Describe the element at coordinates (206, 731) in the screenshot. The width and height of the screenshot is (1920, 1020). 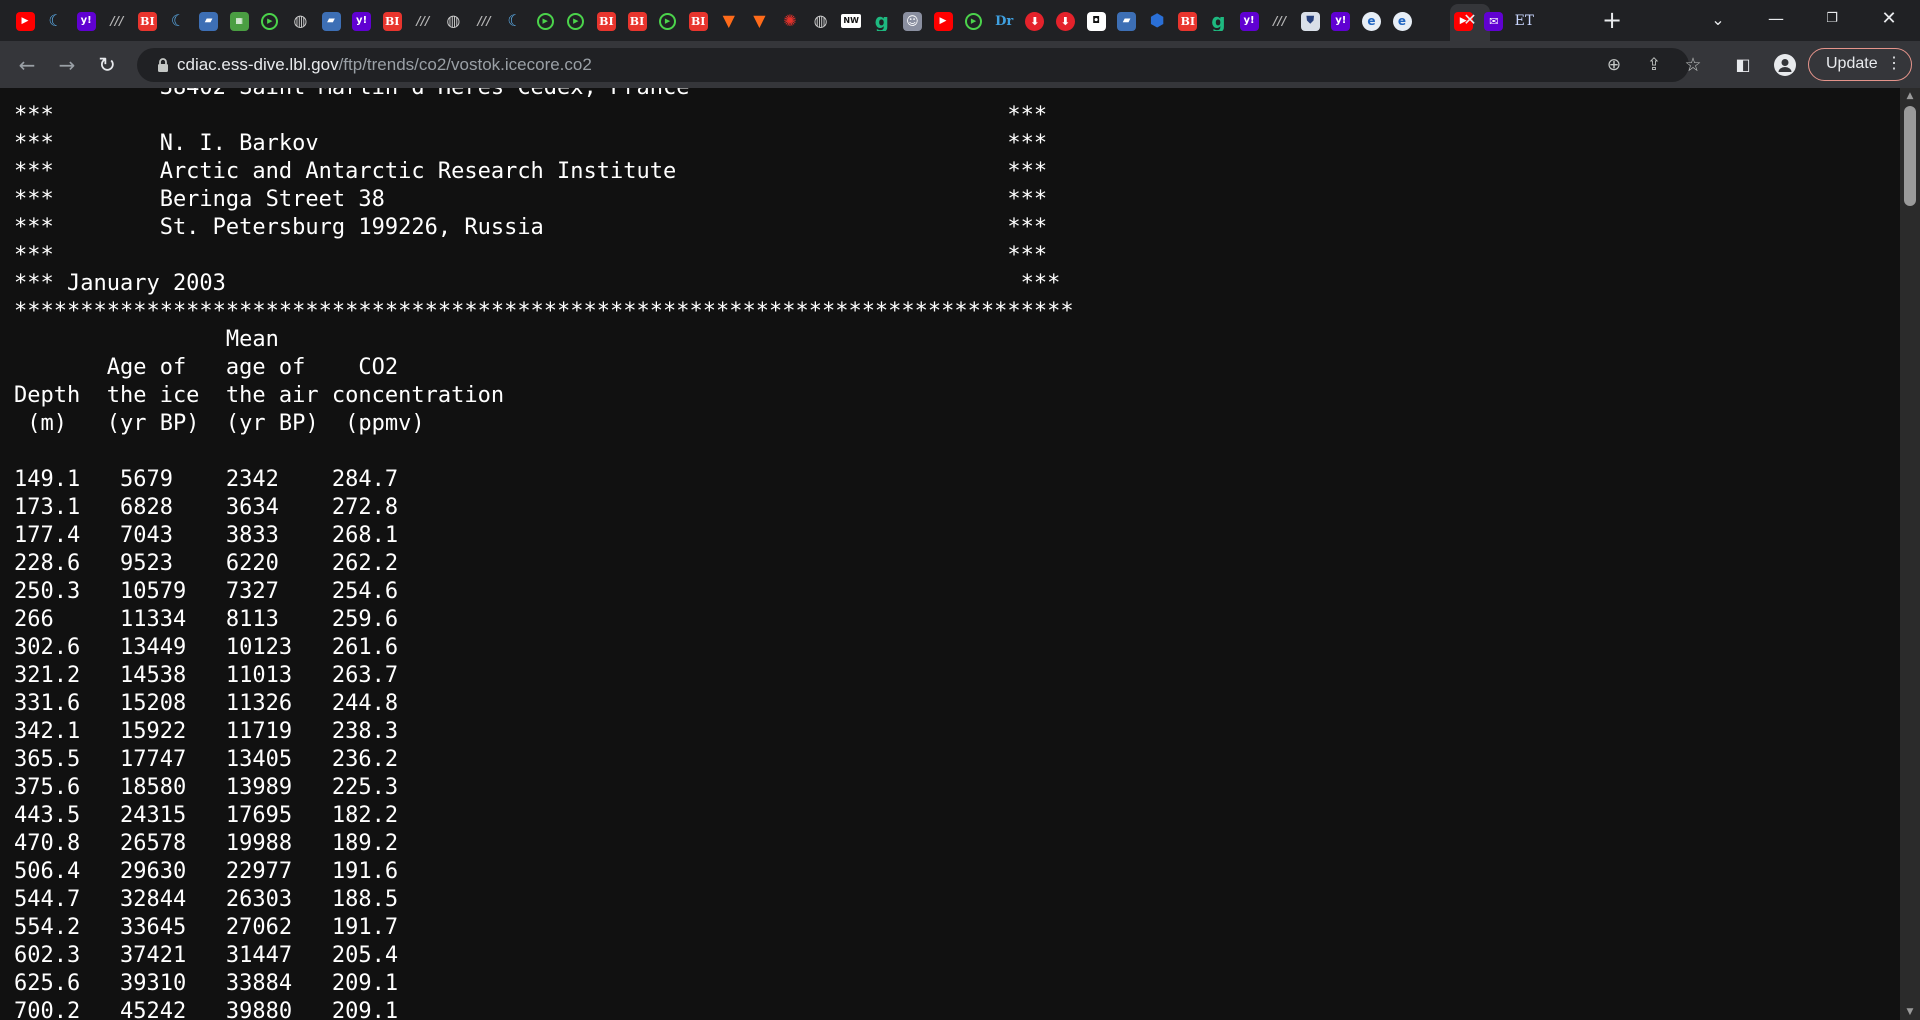
I see `text-line: 342.1 15922 11719 238.3` at that location.